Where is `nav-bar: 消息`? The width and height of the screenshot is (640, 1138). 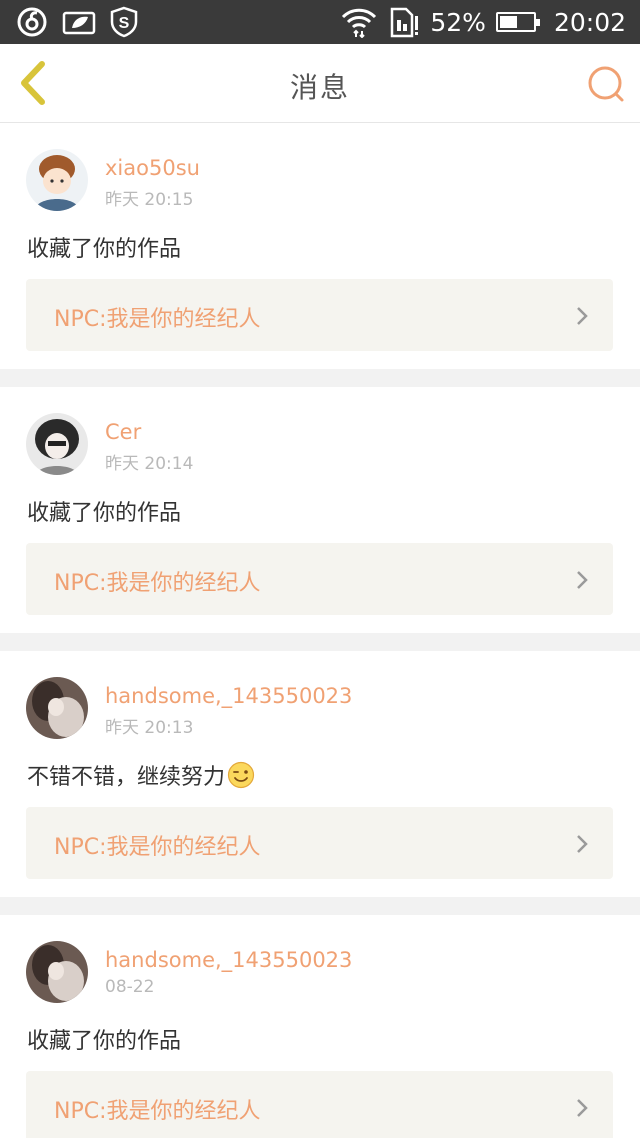
nav-bar: 消息 is located at coordinates (320, 83).